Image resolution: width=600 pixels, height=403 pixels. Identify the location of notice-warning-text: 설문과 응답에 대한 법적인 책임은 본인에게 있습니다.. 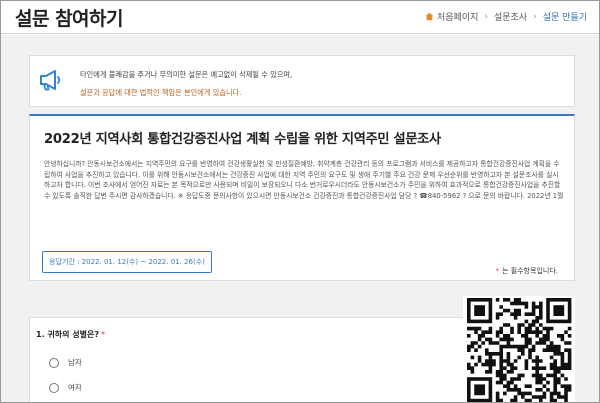
(161, 92).